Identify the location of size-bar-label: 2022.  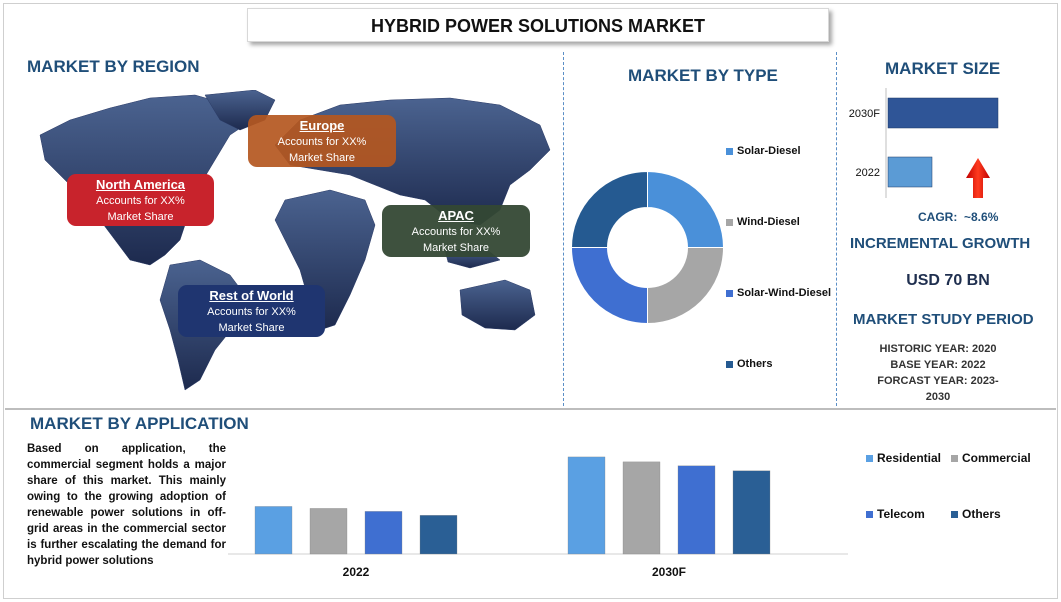
(868, 173).